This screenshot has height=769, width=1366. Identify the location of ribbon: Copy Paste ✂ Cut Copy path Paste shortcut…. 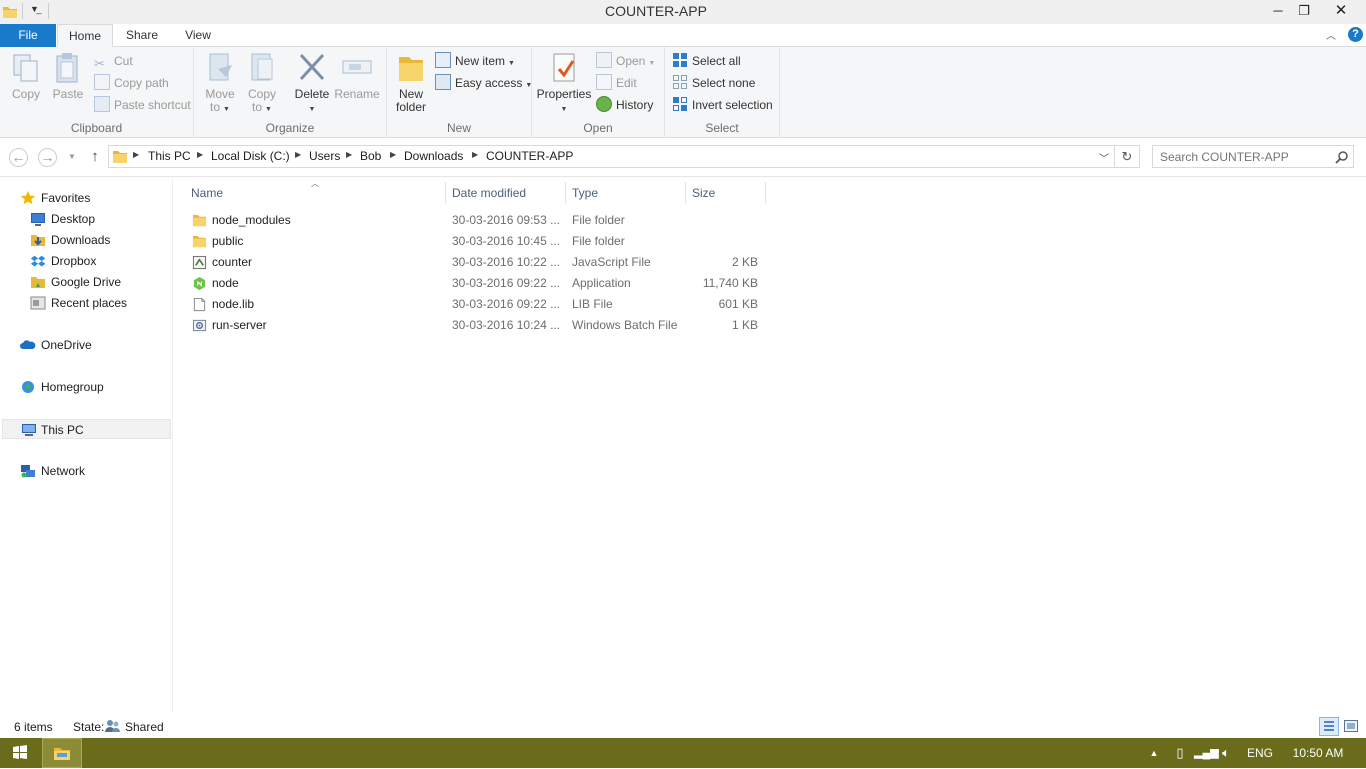
(683, 92).